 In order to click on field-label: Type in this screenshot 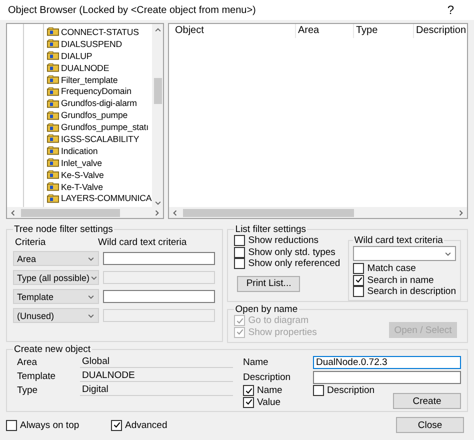, I will do `click(27, 390)`.